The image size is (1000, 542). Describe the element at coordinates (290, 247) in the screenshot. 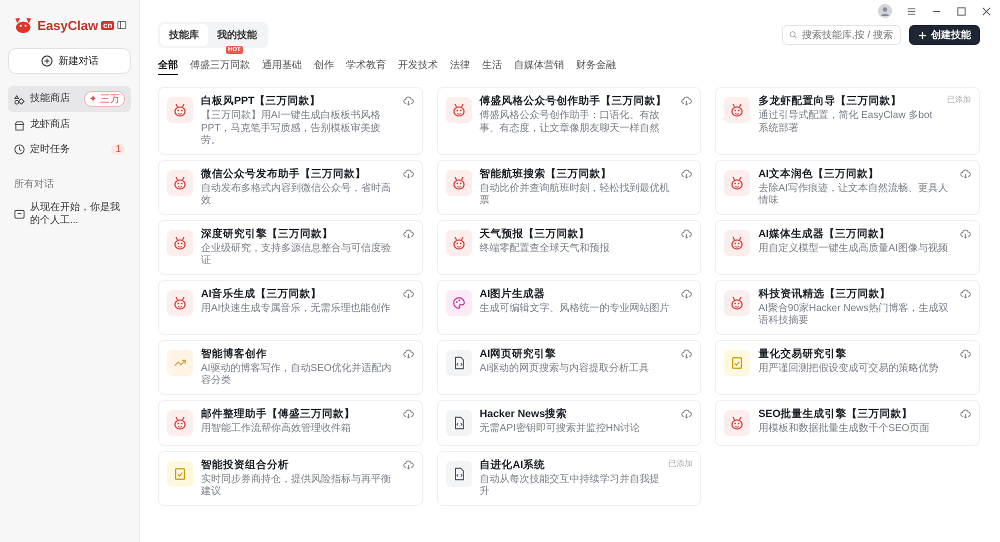

I see `skill-card: 深度研究引擎【三万同款】 企业级研究，支持多源信息整合与可信度验证` at that location.